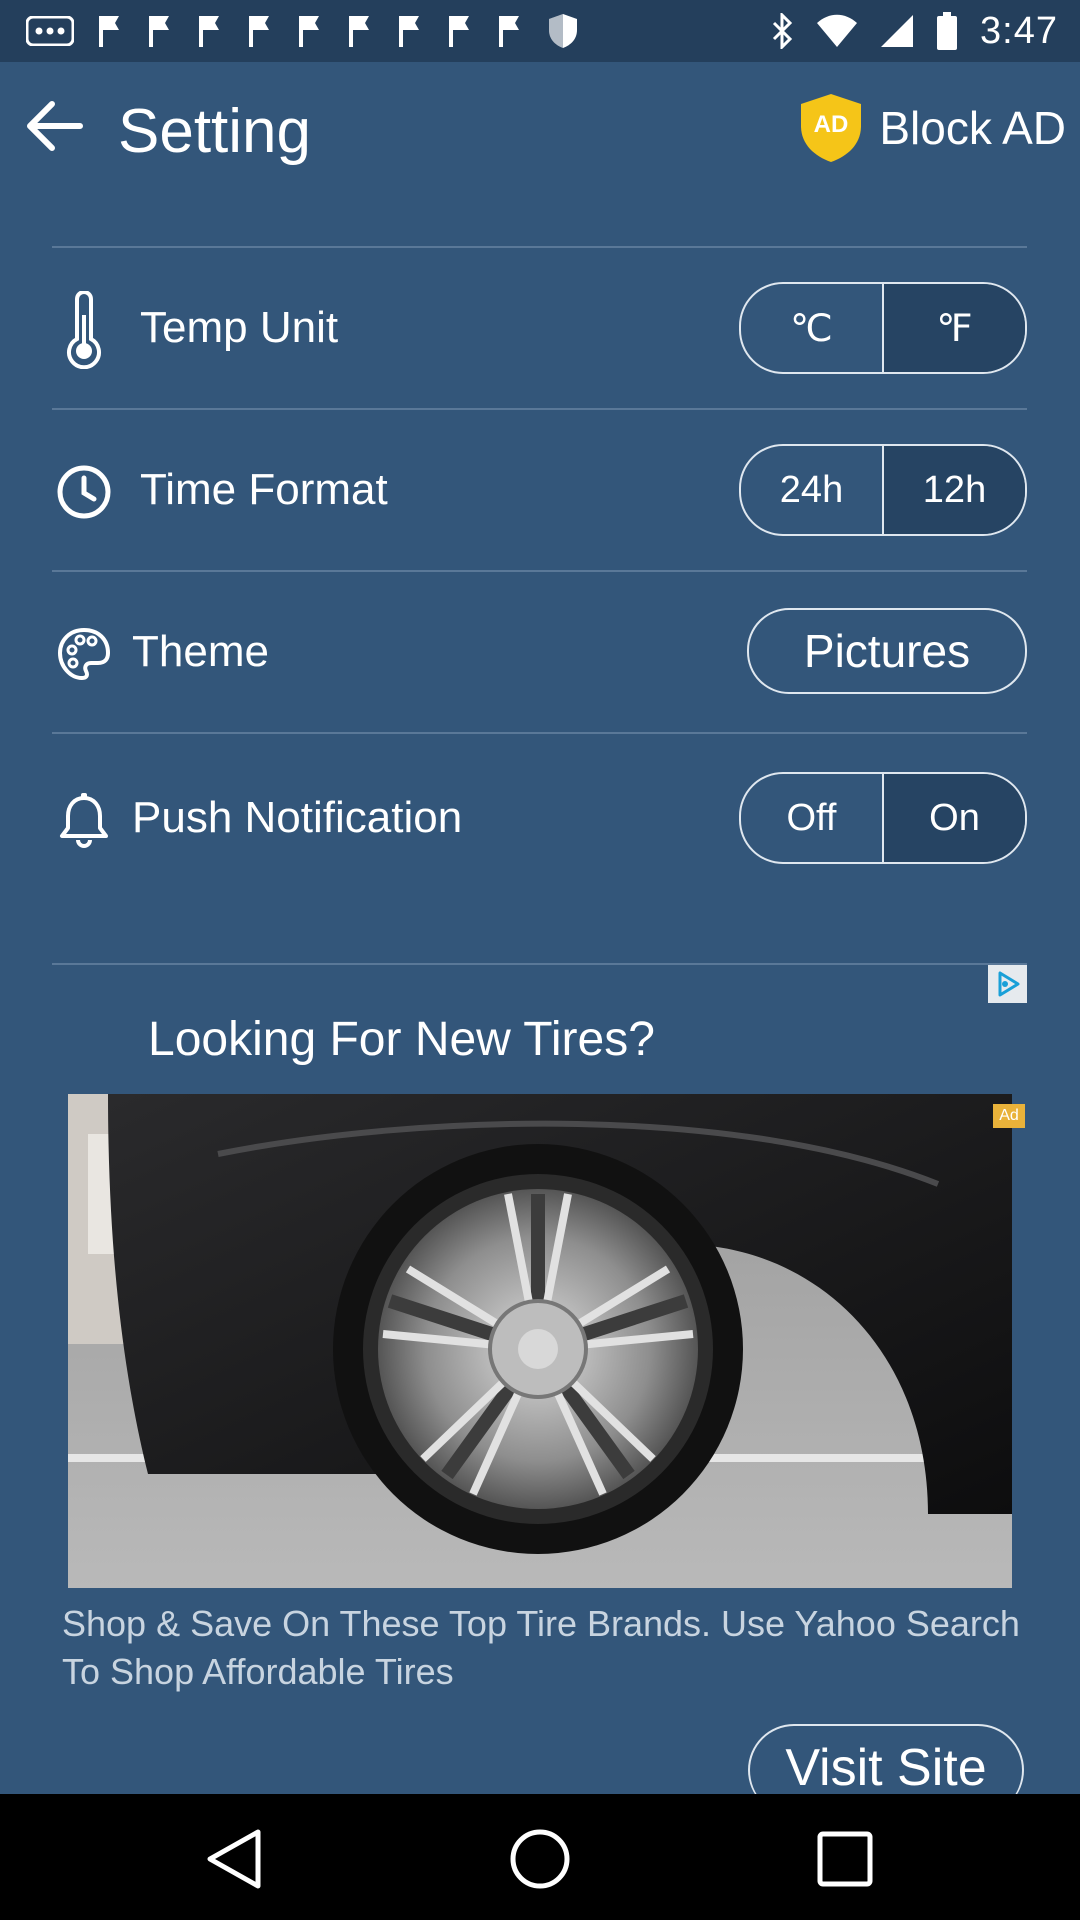 This screenshot has width=1080, height=1920. I want to click on app-header: Setting AD Block AD, so click(540, 127).